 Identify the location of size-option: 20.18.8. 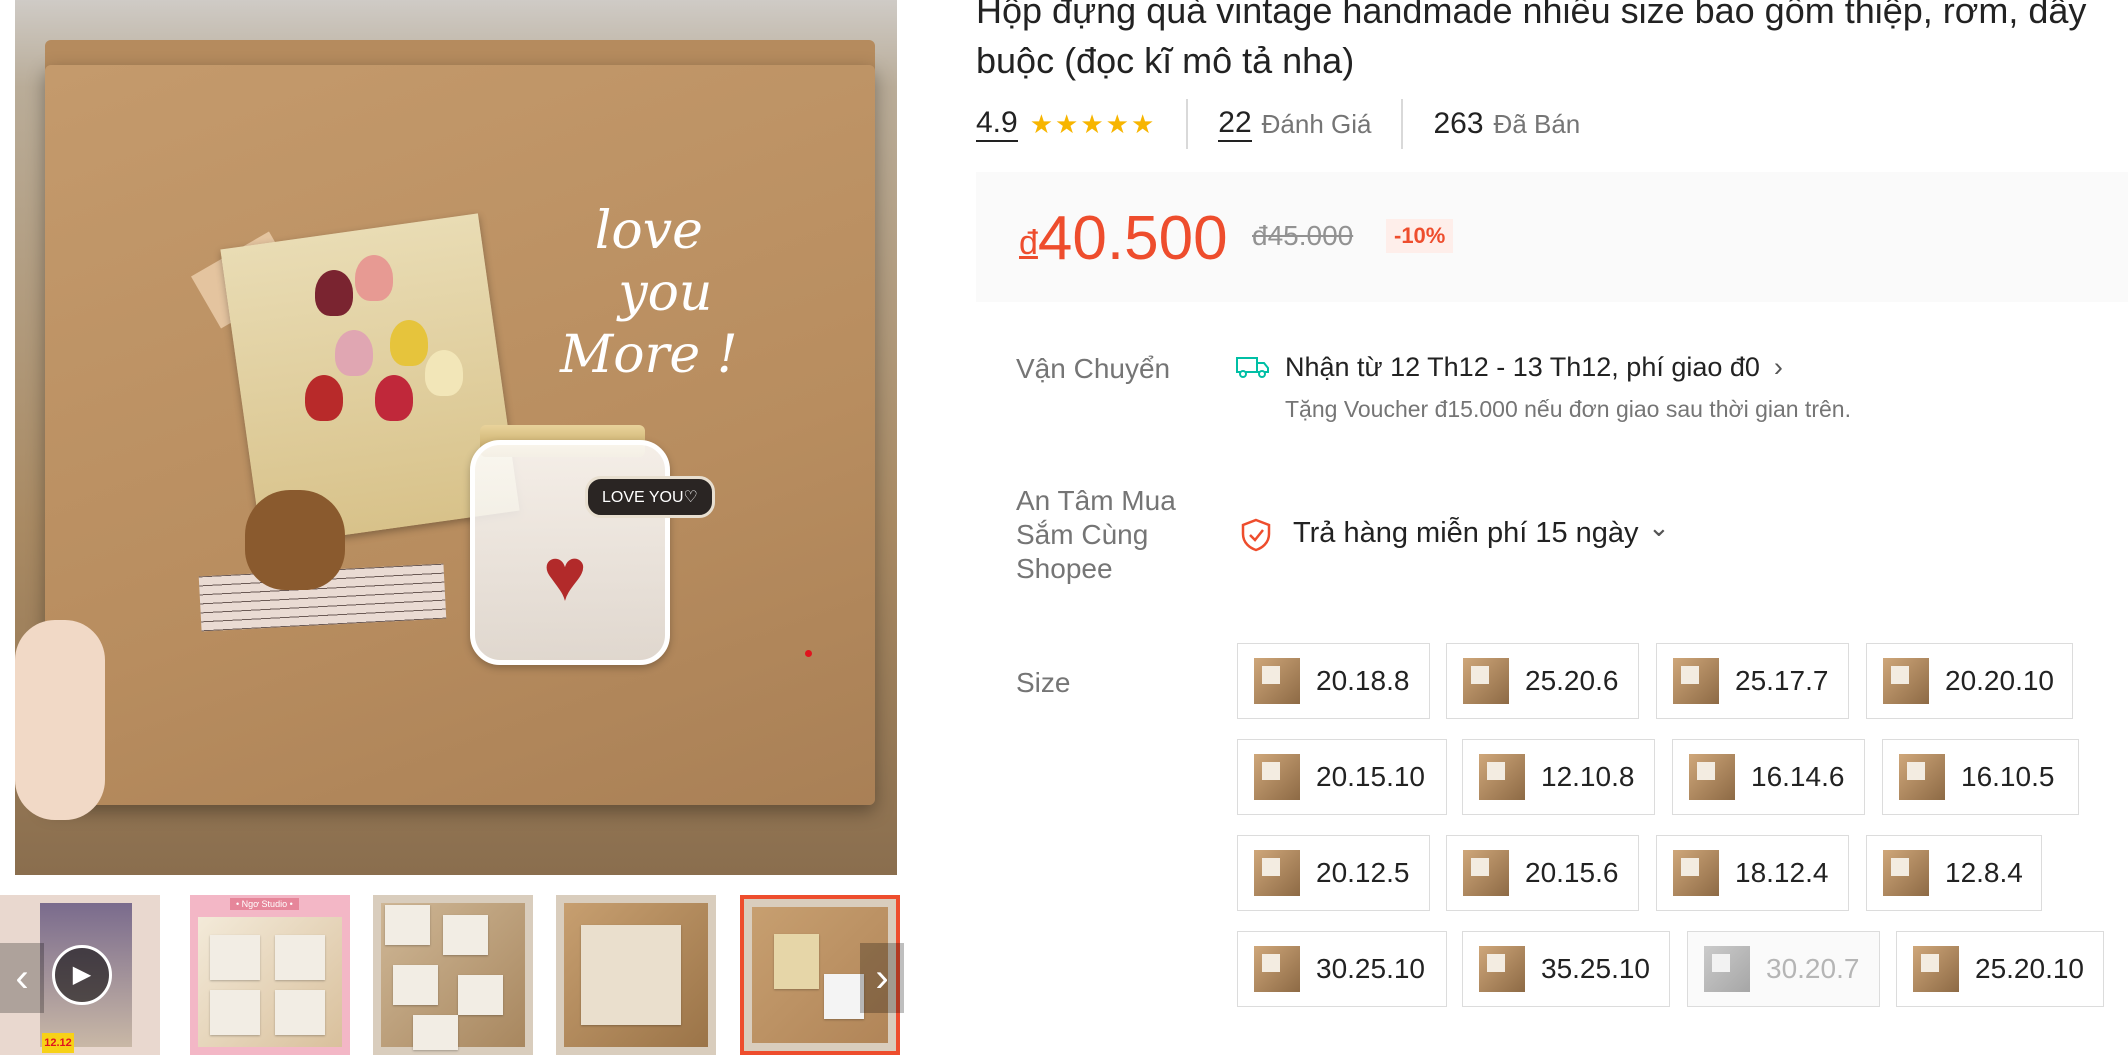
(1333, 681).